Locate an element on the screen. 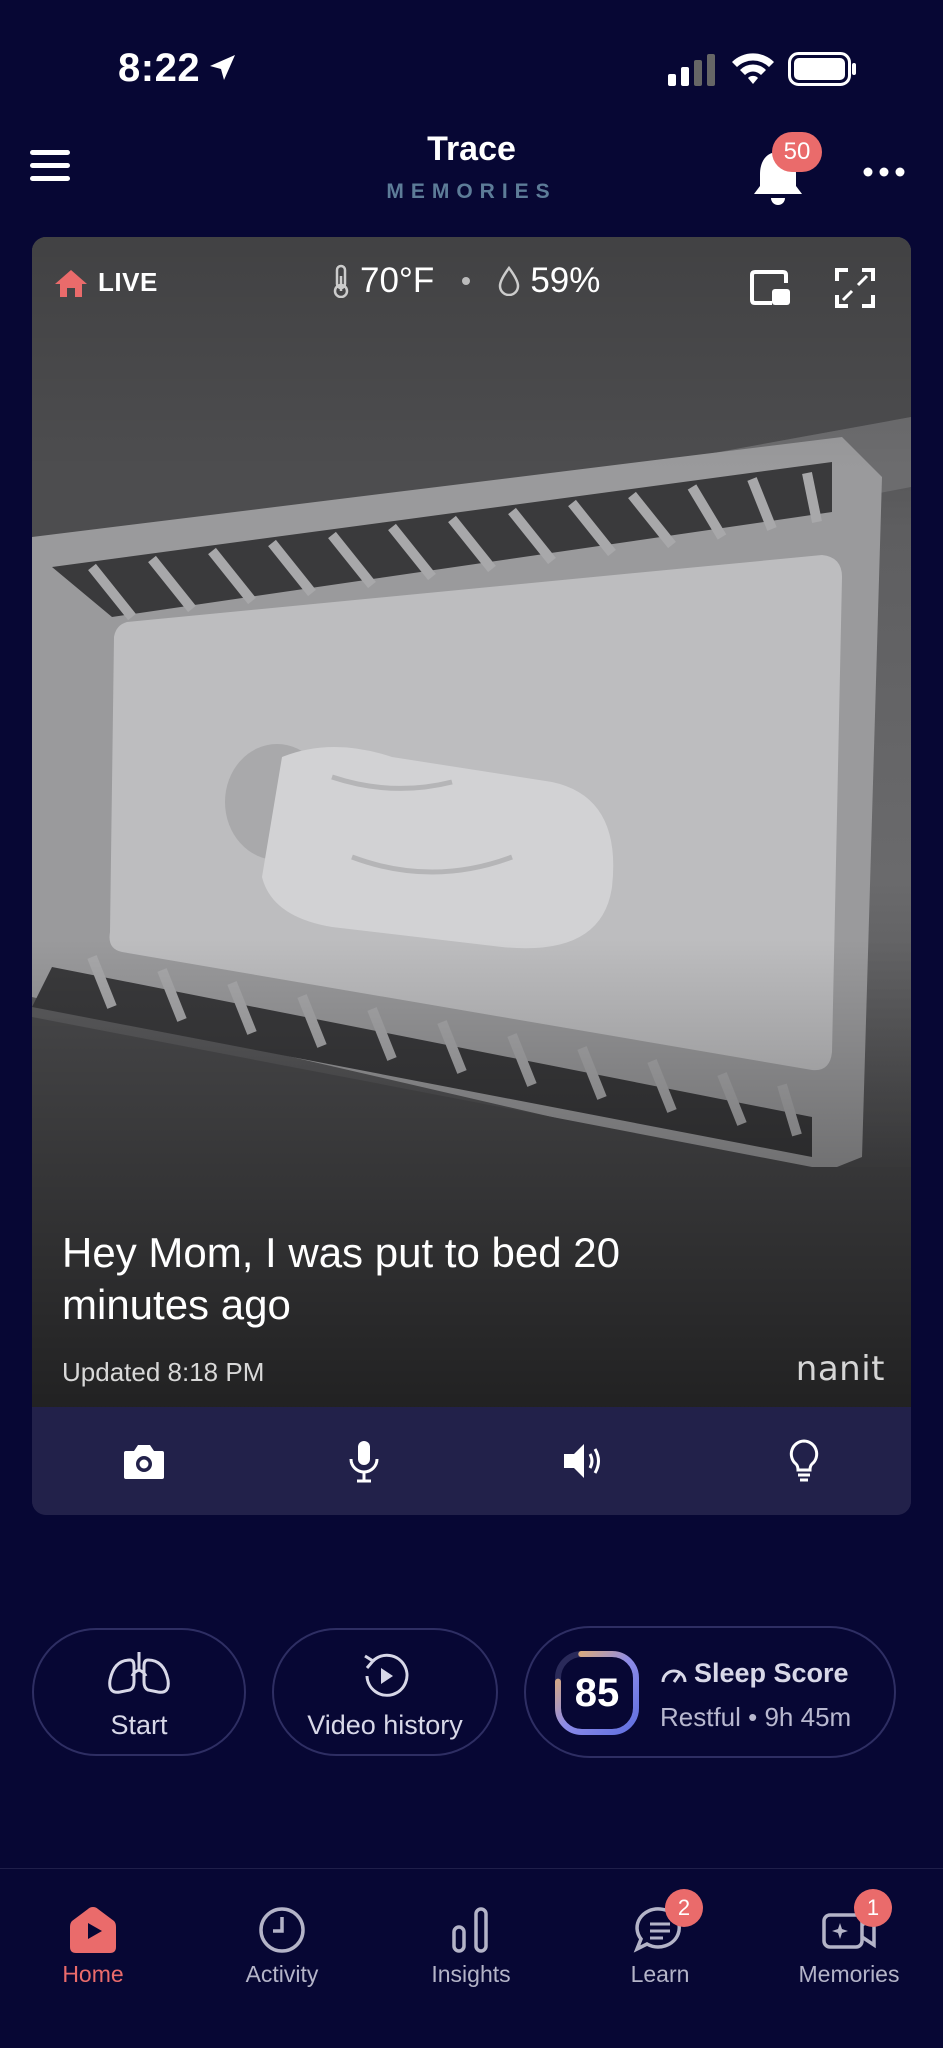  fullscreen-icon is located at coordinates (855, 288).